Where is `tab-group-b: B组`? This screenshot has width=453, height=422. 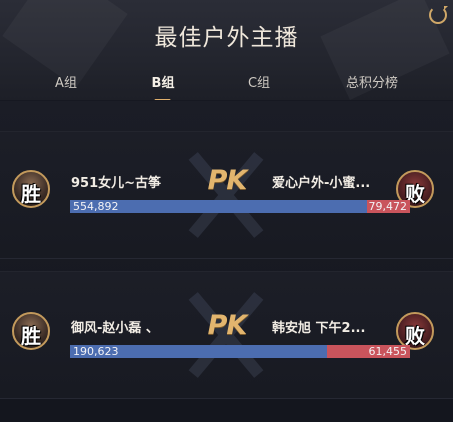
tab-group-b: B组 is located at coordinates (163, 81).